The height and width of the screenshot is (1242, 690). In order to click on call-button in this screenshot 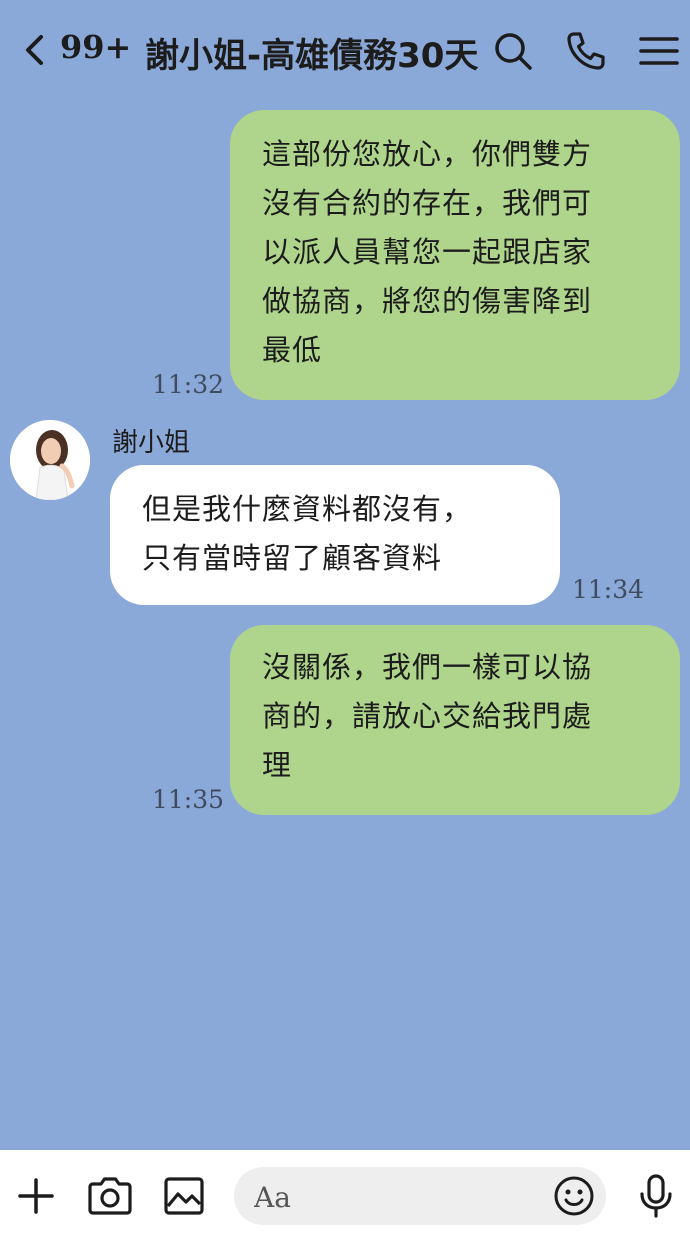, I will do `click(586, 51)`.